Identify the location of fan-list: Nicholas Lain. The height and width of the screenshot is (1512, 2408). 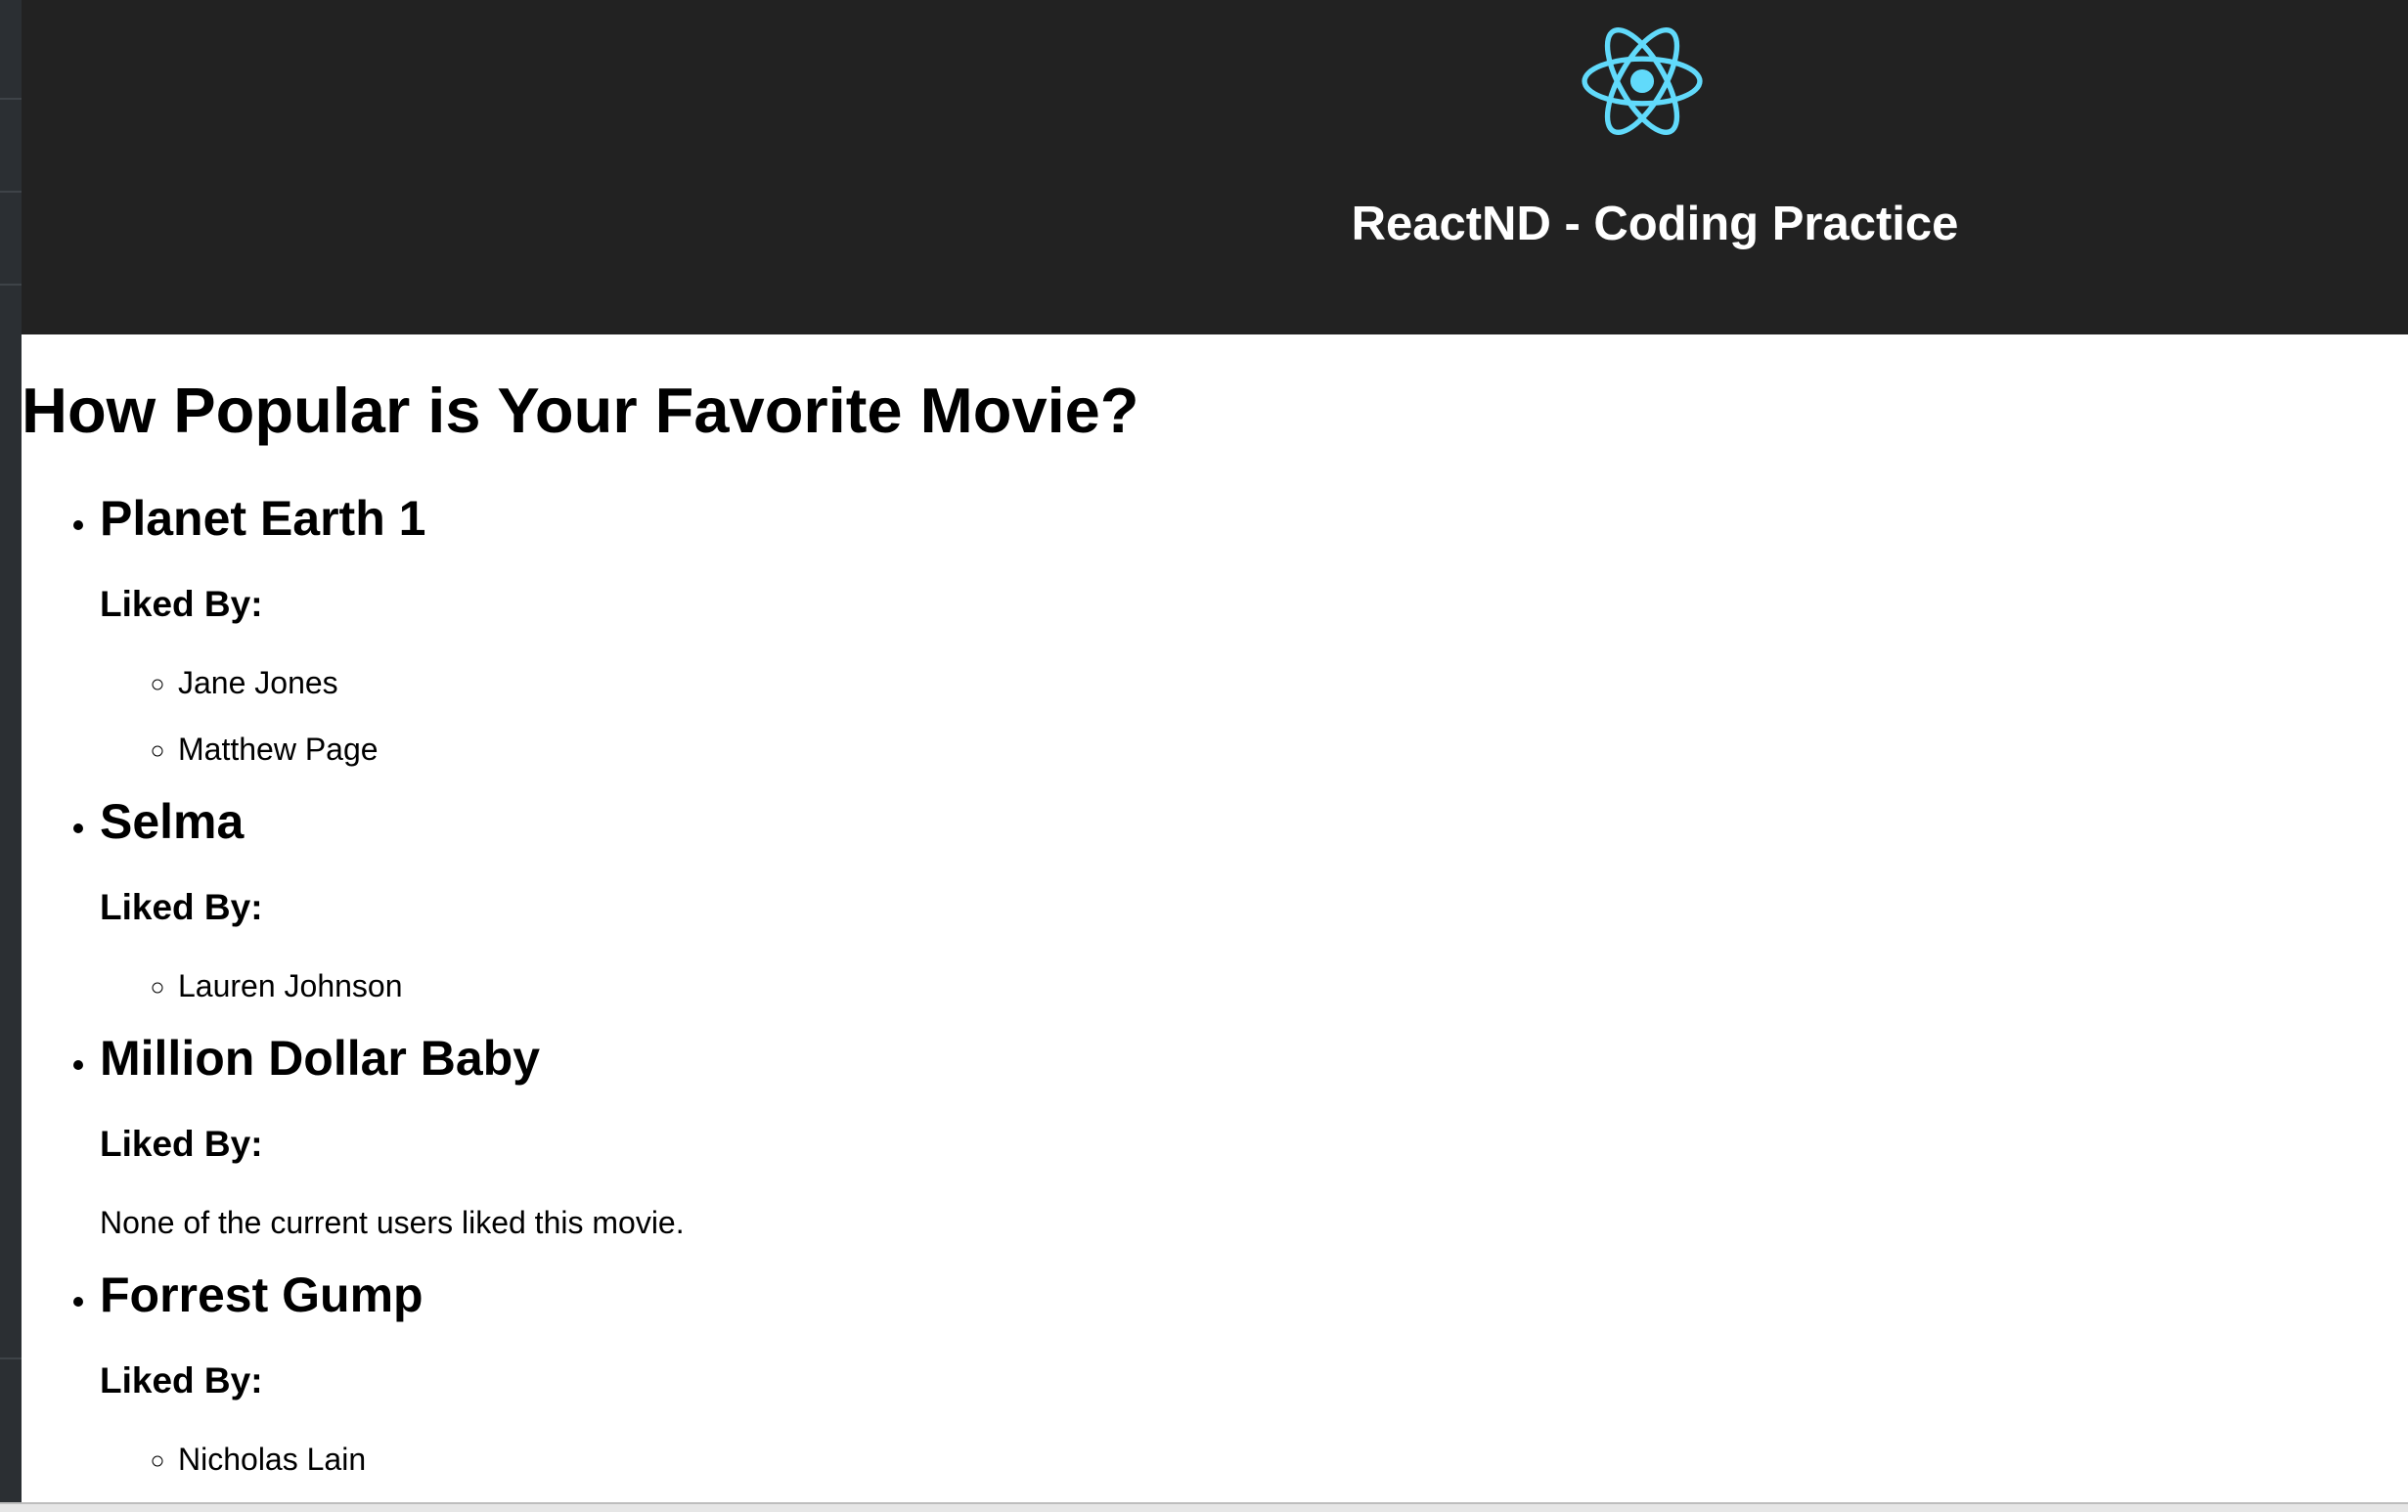
(392, 1459).